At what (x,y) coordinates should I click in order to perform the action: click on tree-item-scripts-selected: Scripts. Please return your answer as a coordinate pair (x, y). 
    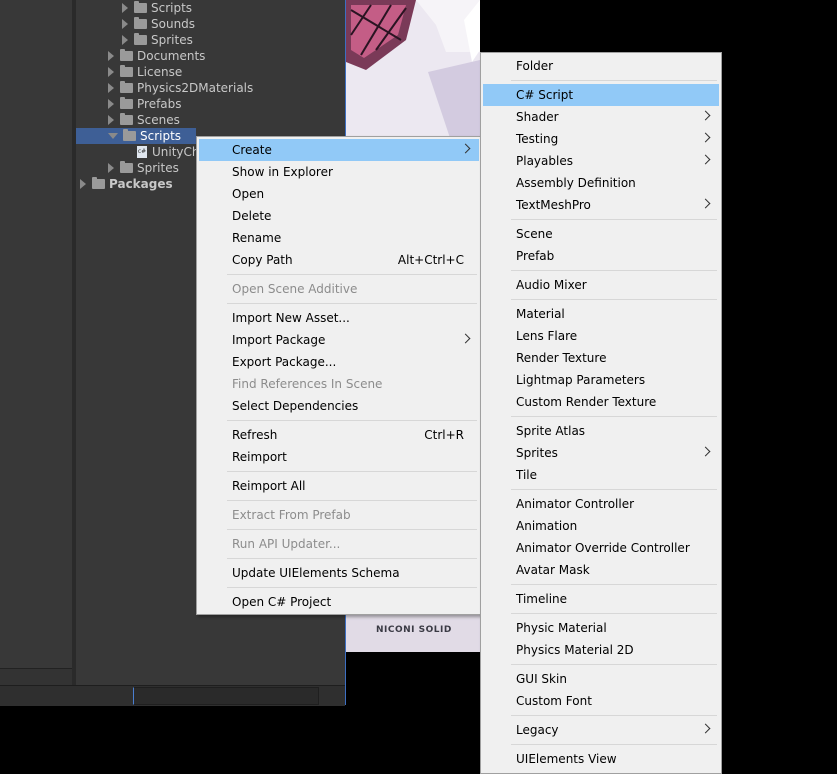
    Looking at the image, I should click on (136, 136).